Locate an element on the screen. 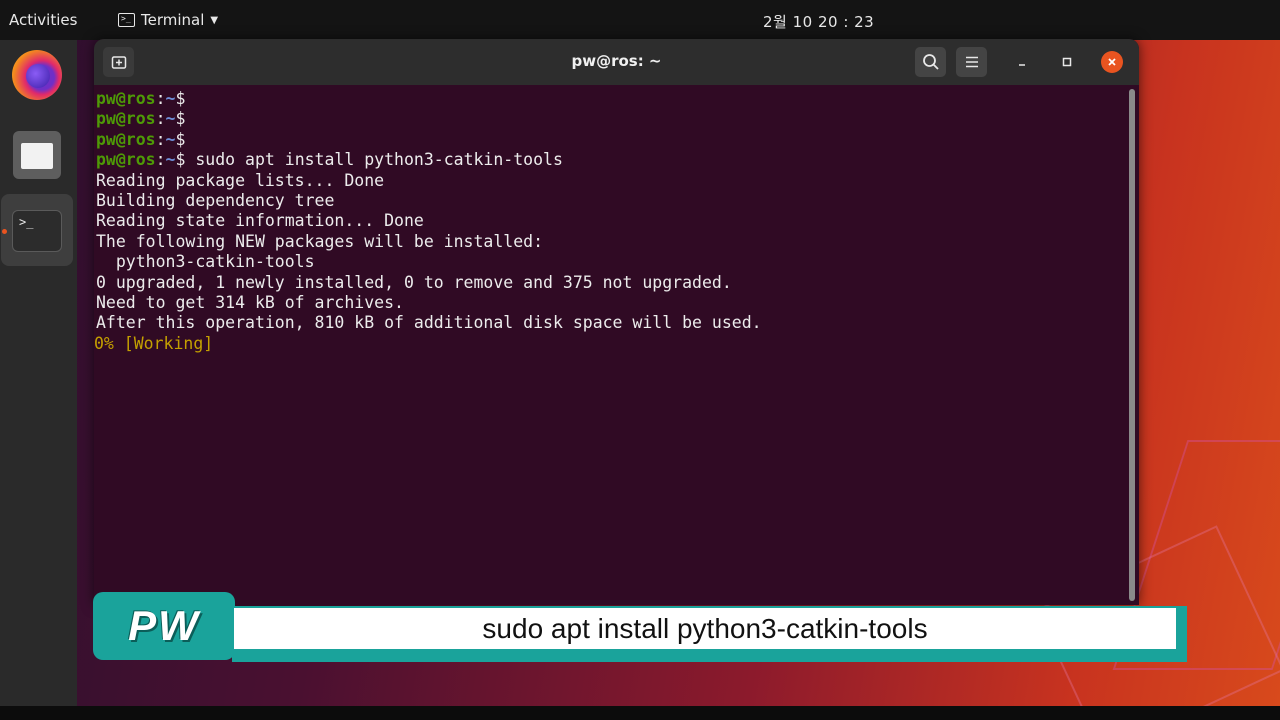  hamburger-icon is located at coordinates (971, 62).